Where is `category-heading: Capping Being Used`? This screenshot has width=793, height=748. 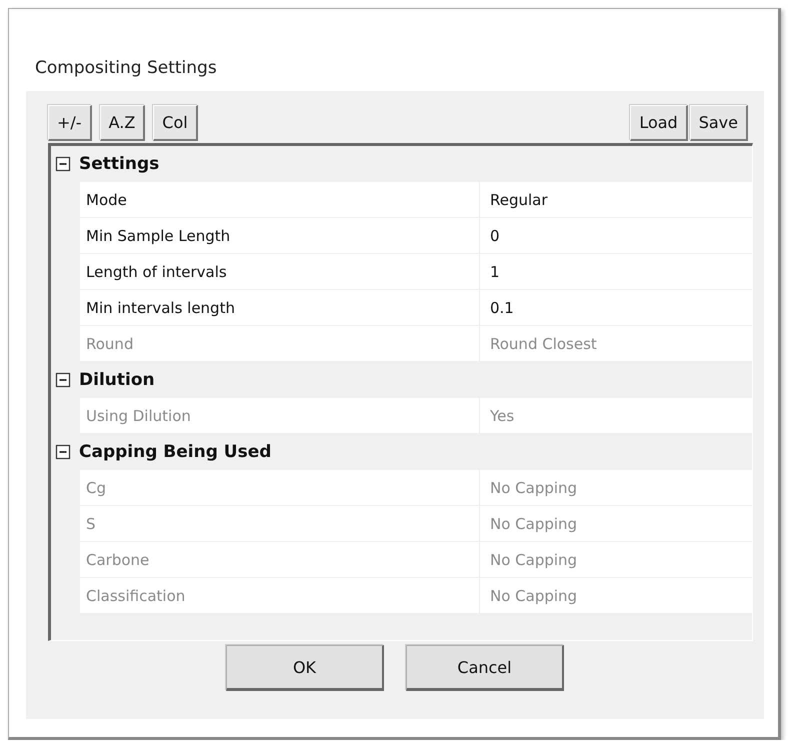
category-heading: Capping Being Used is located at coordinates (175, 452).